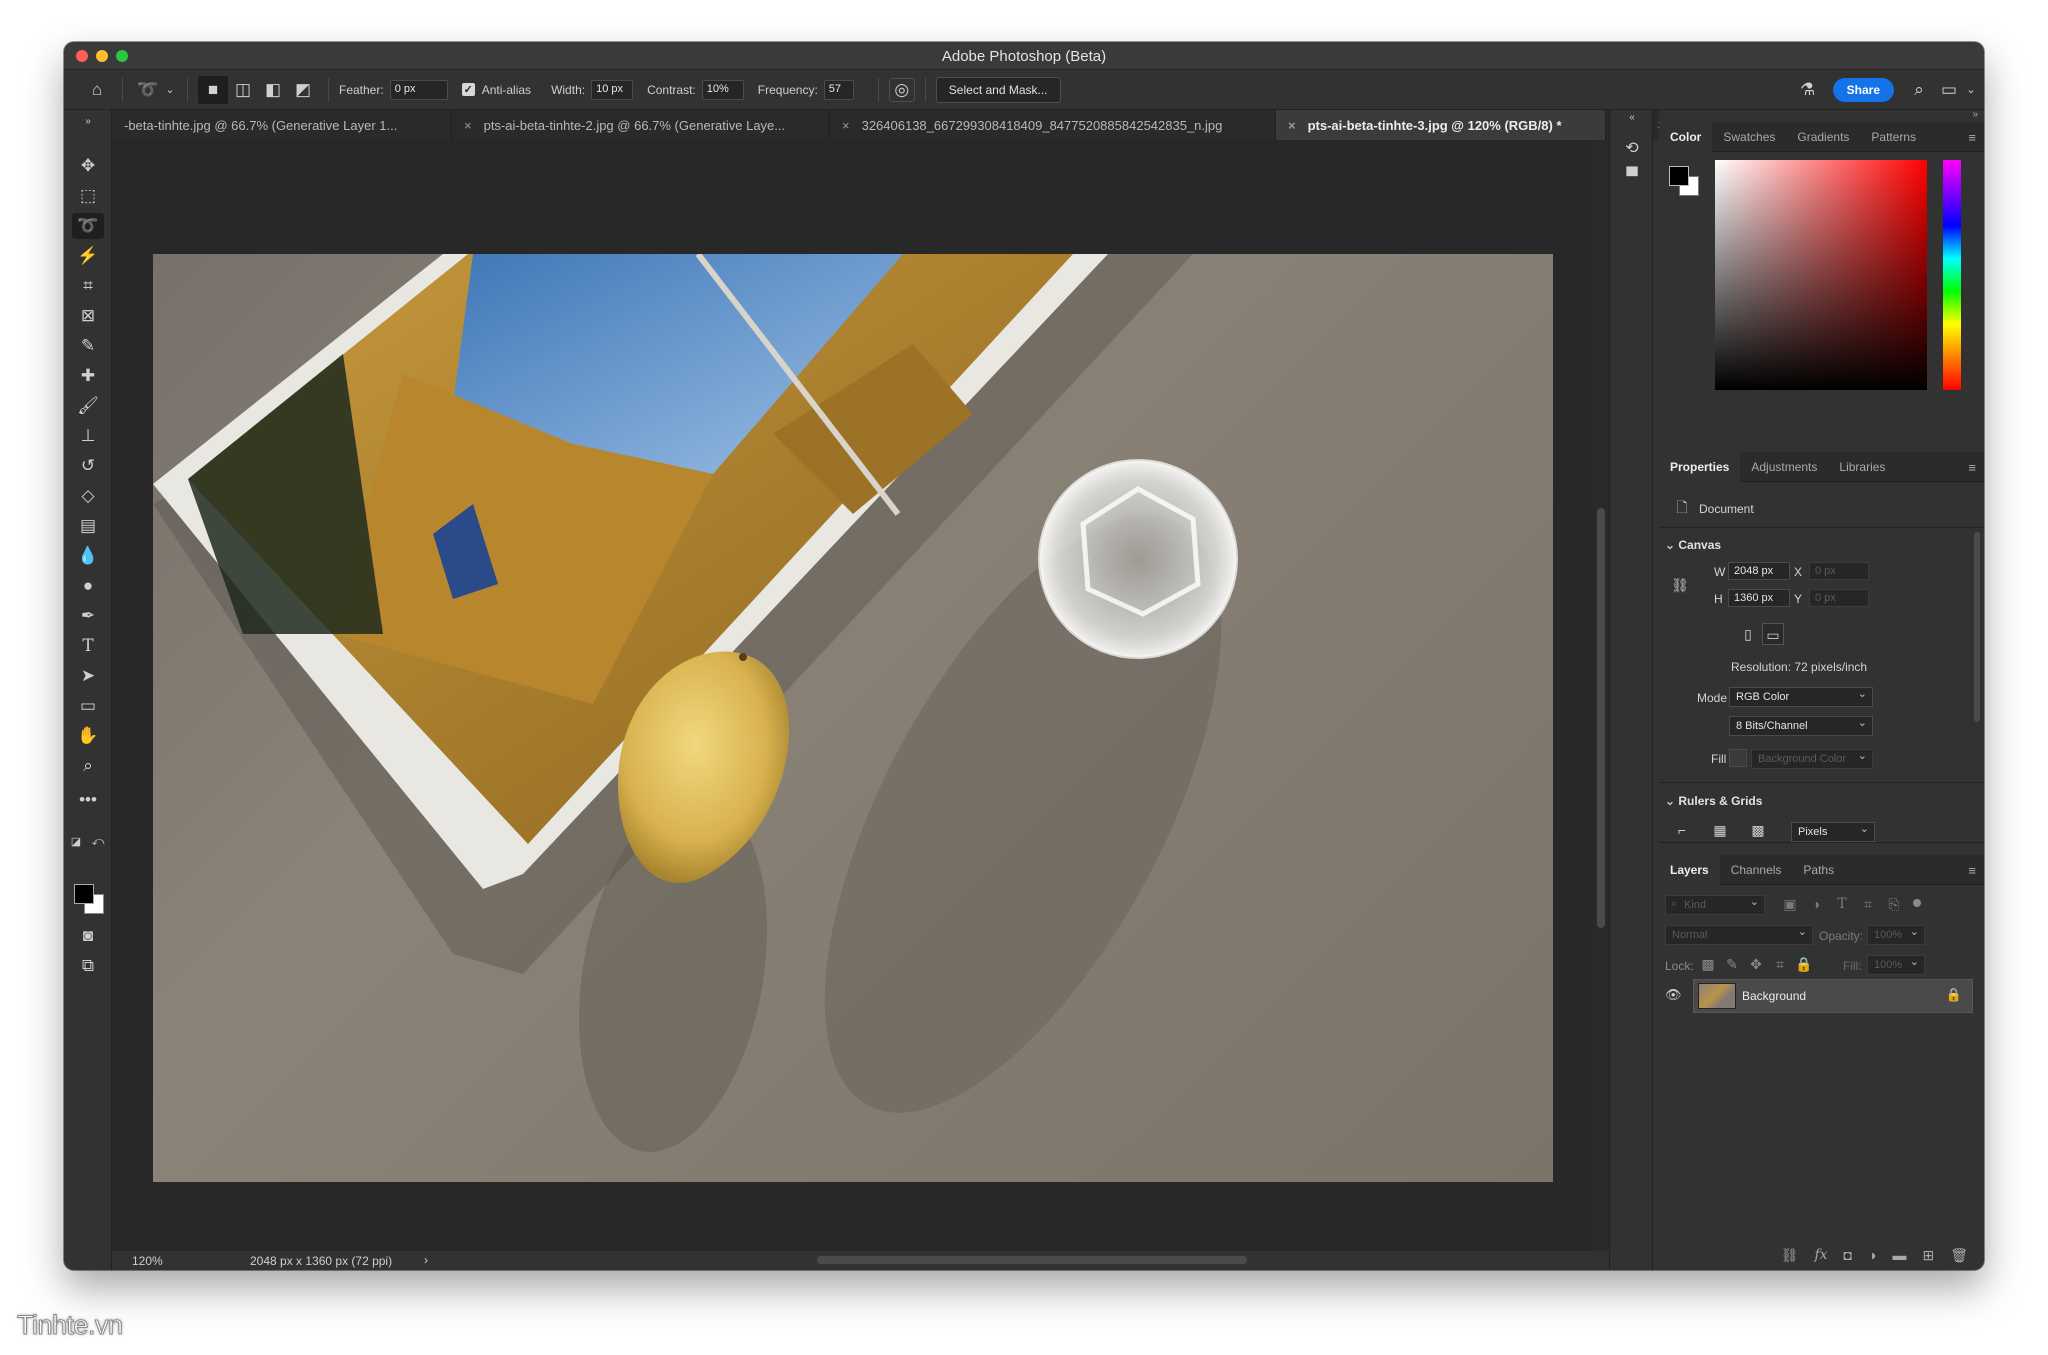  Describe the element at coordinates (838, 89) in the screenshot. I see `frequency-input: 57` at that location.